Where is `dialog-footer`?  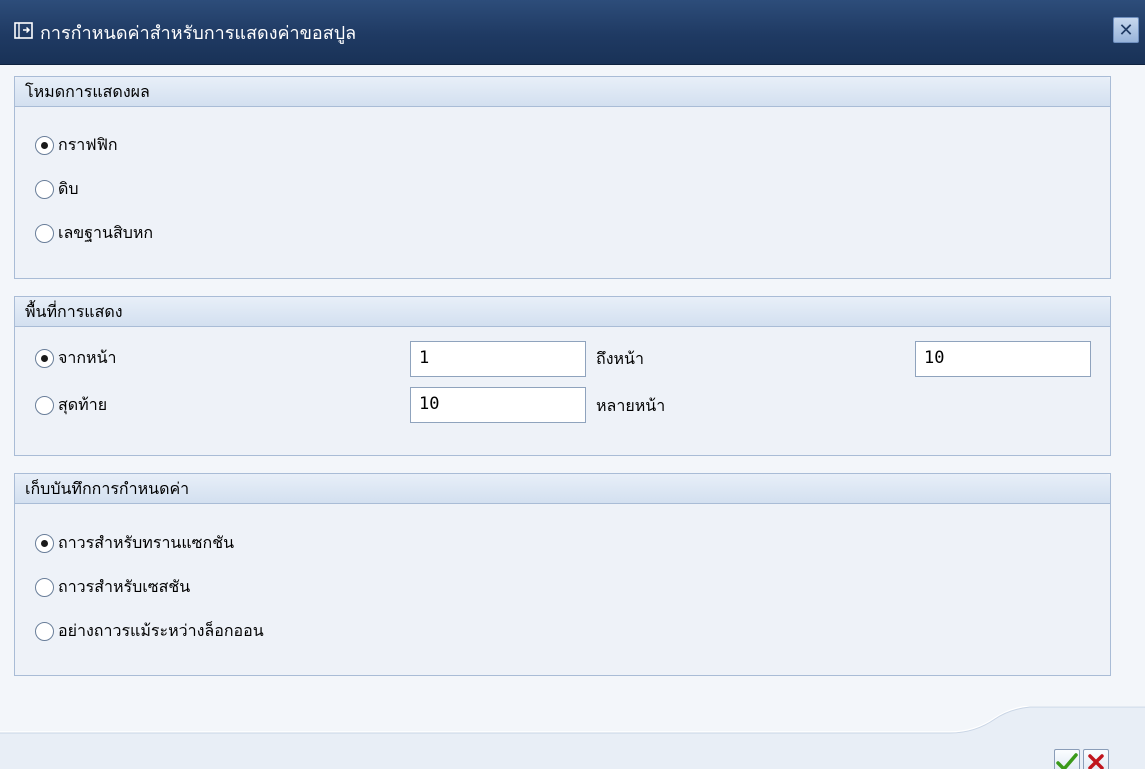
dialog-footer is located at coordinates (572, 737).